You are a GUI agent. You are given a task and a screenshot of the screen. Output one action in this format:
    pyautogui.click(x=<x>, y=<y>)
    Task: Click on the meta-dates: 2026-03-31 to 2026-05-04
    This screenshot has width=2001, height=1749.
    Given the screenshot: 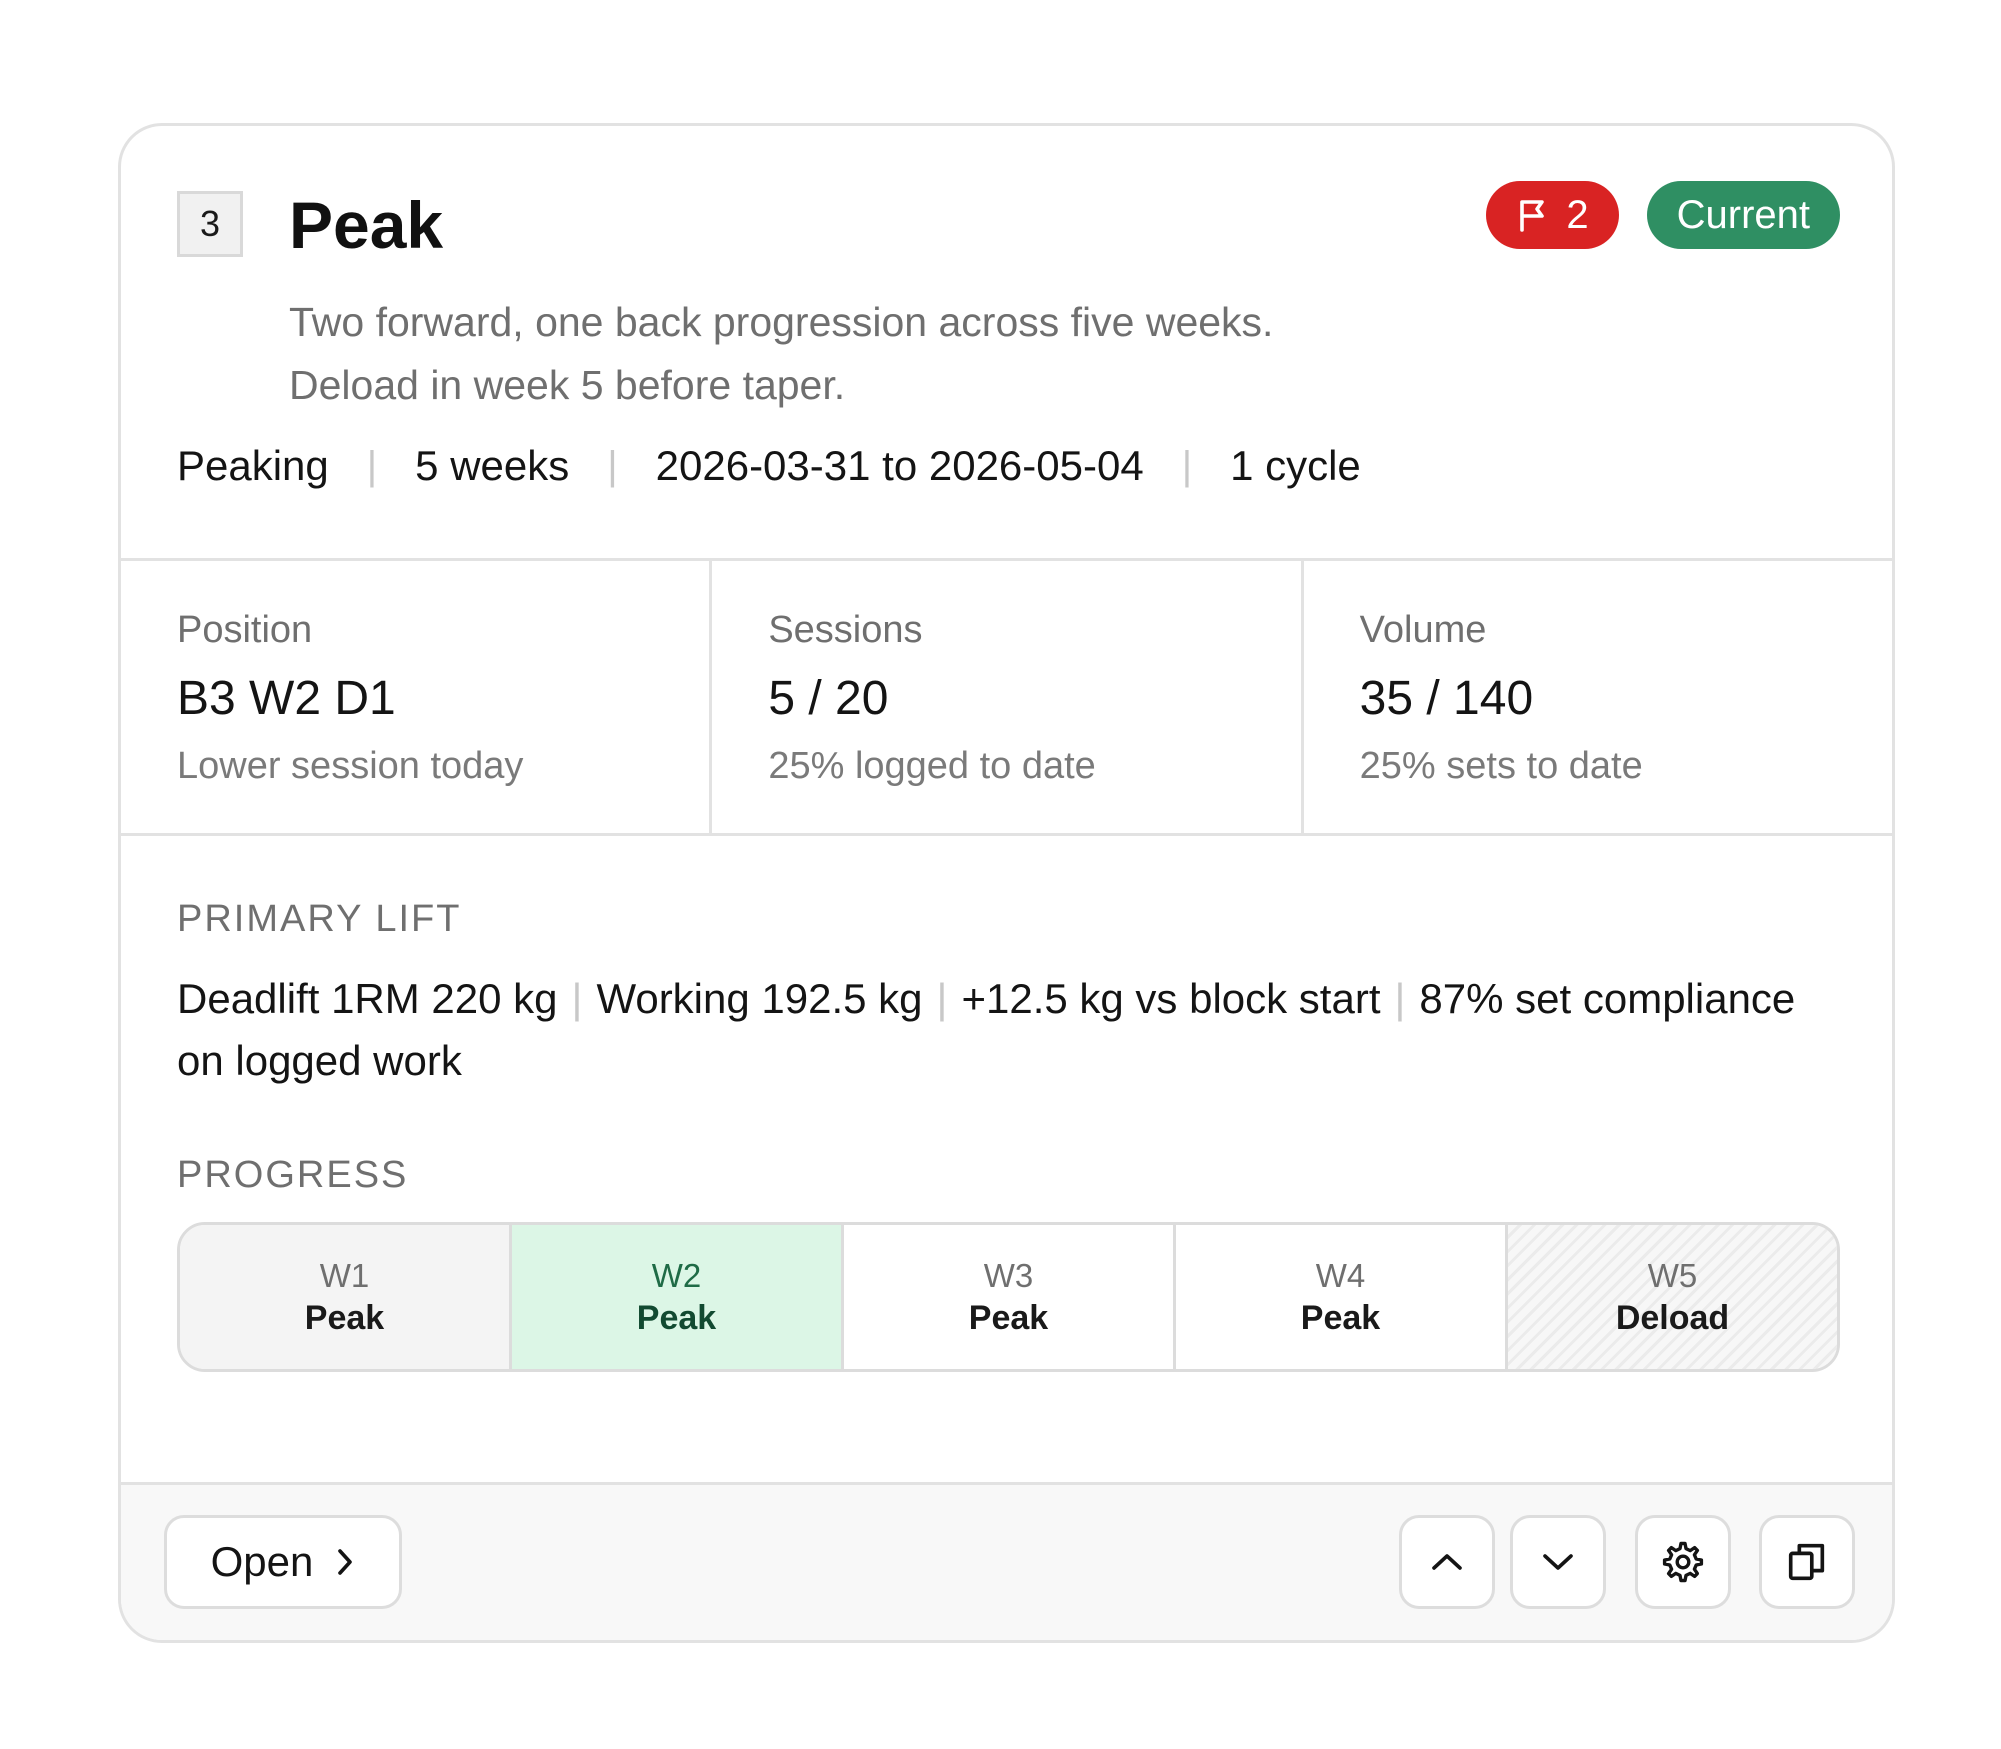 What is the action you would take?
    pyautogui.click(x=899, y=465)
    